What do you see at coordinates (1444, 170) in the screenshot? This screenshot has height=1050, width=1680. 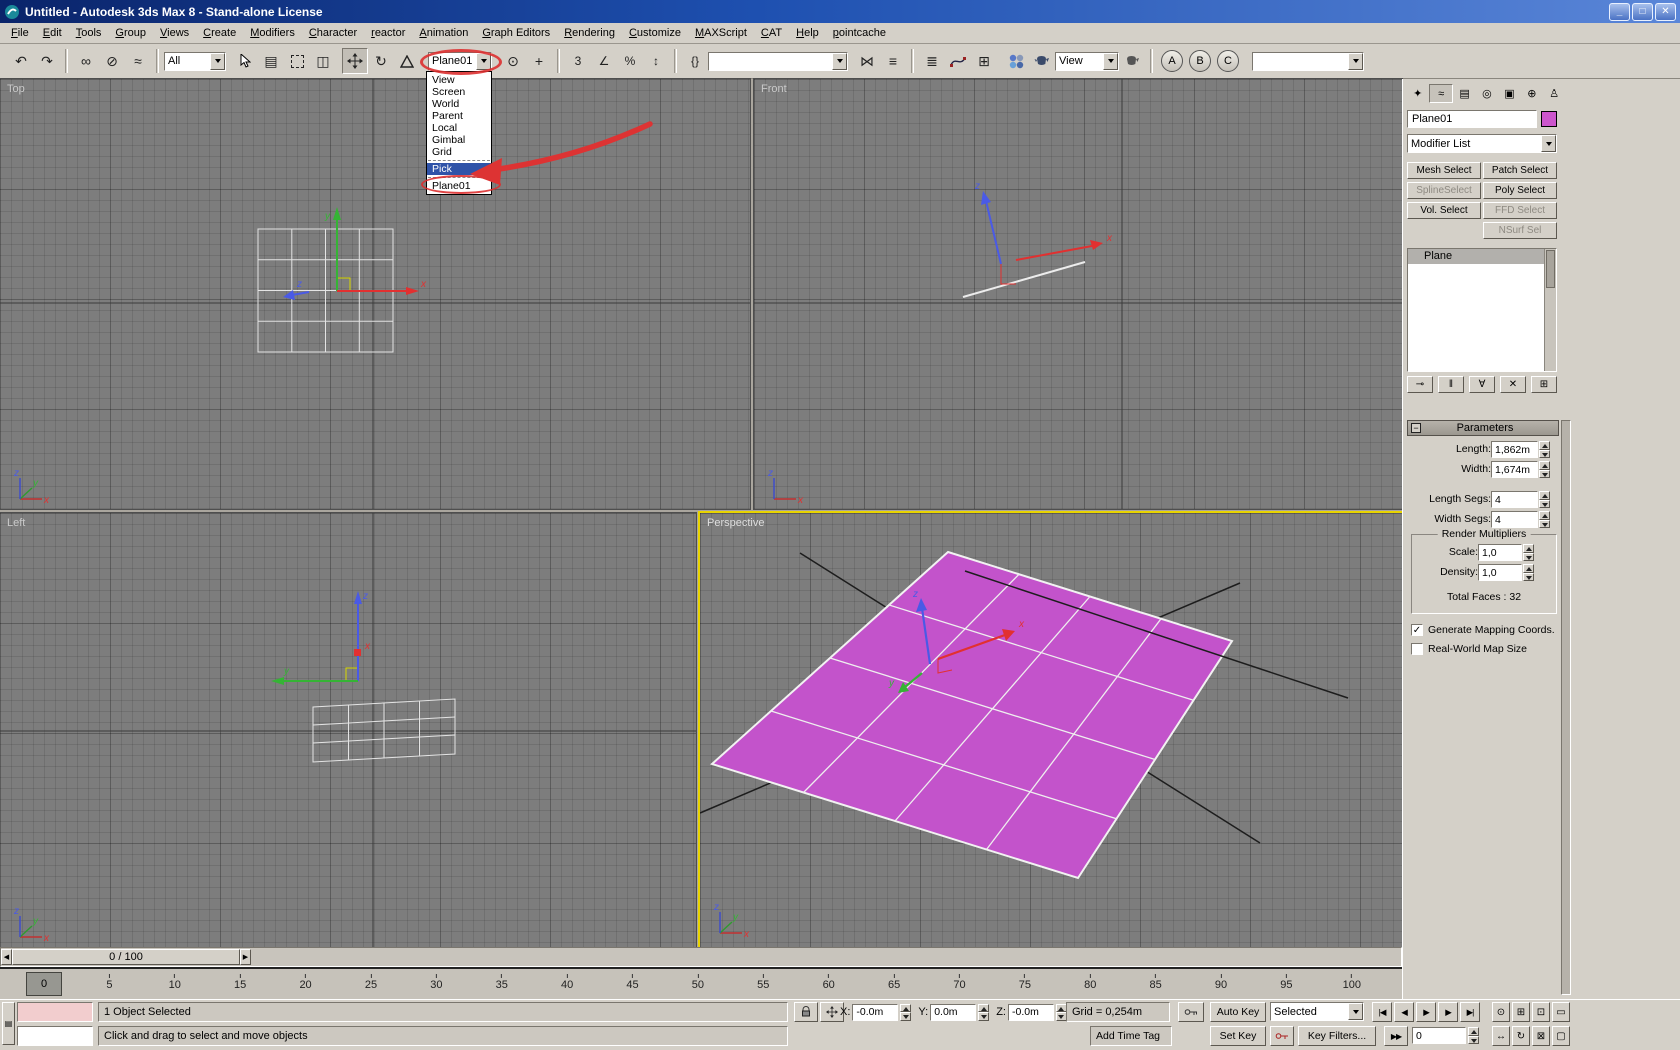 I see `modifier-shortcut-button: Mesh Select` at bounding box center [1444, 170].